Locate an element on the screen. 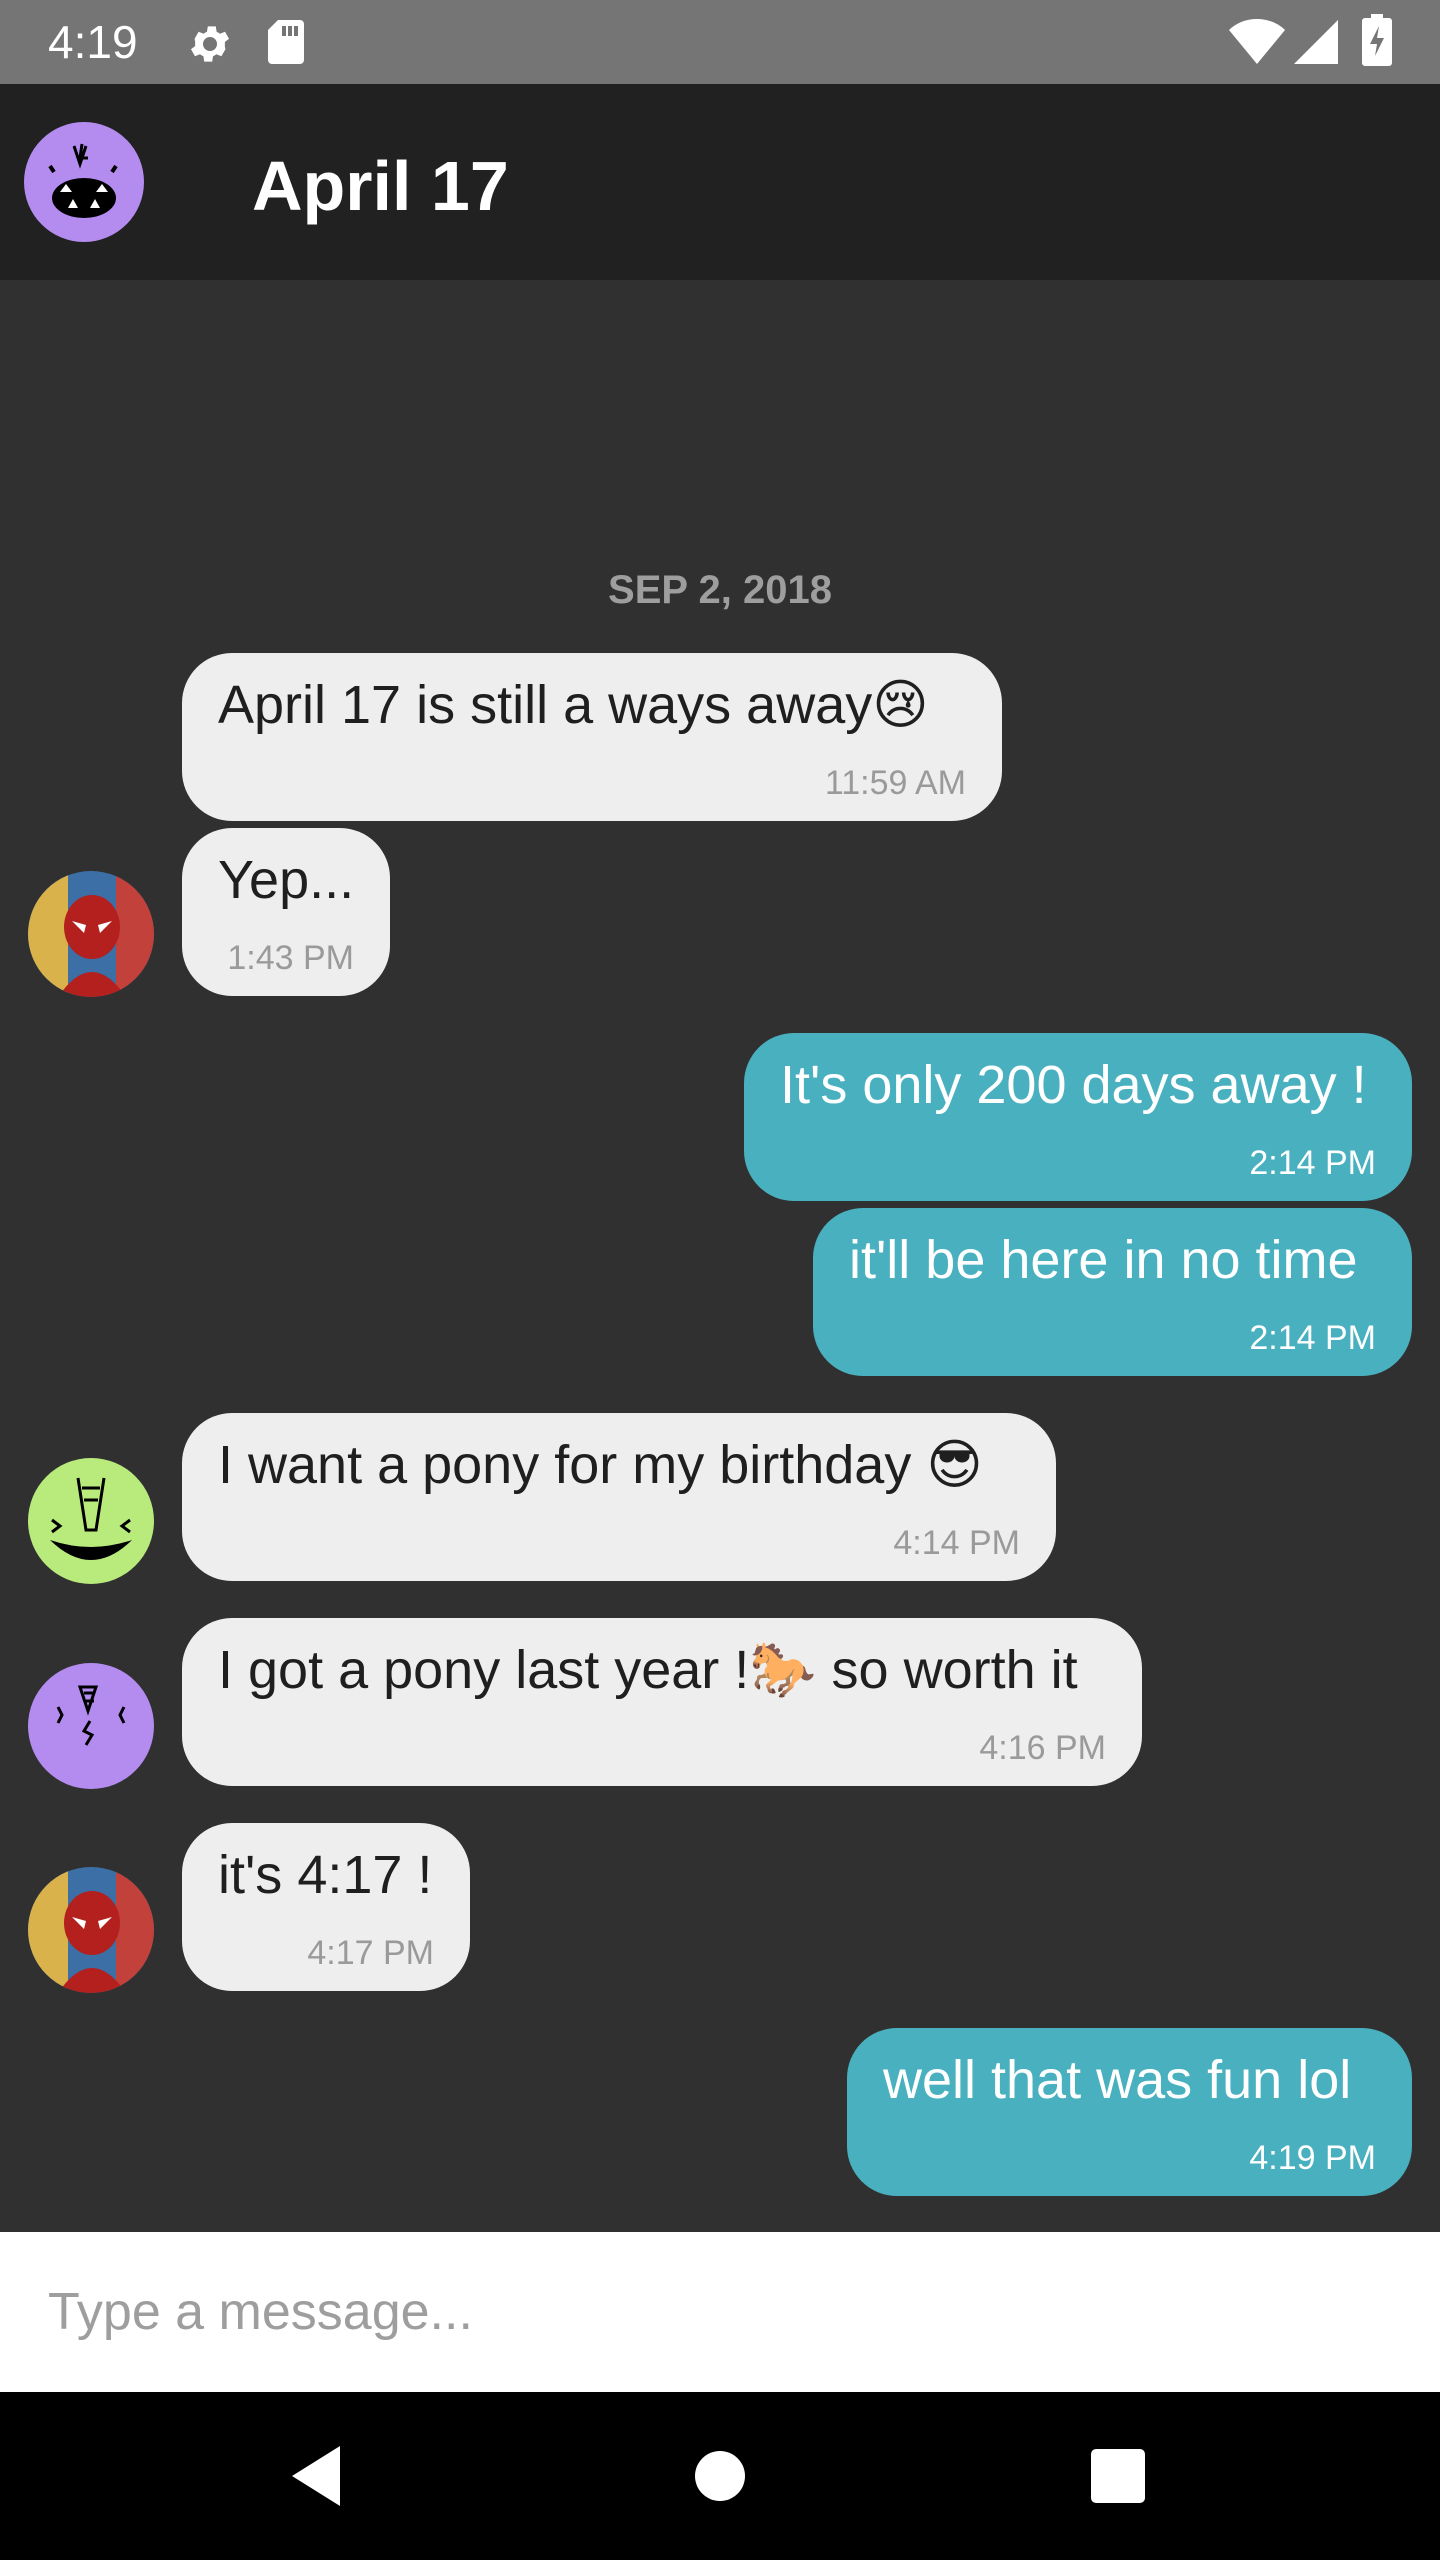 This screenshot has height=2560, width=1440. conversation-title: April 17 is located at coordinates (380, 186).